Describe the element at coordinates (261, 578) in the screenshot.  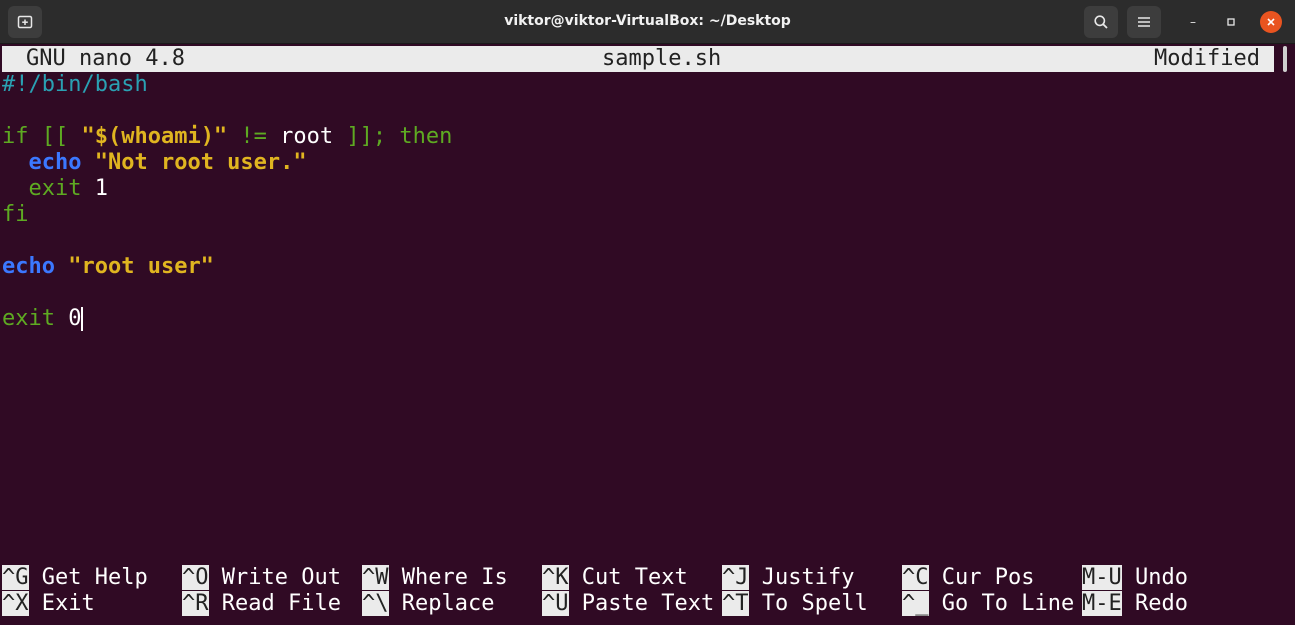
I see `shortcut-write-out: ^O Write Out` at that location.